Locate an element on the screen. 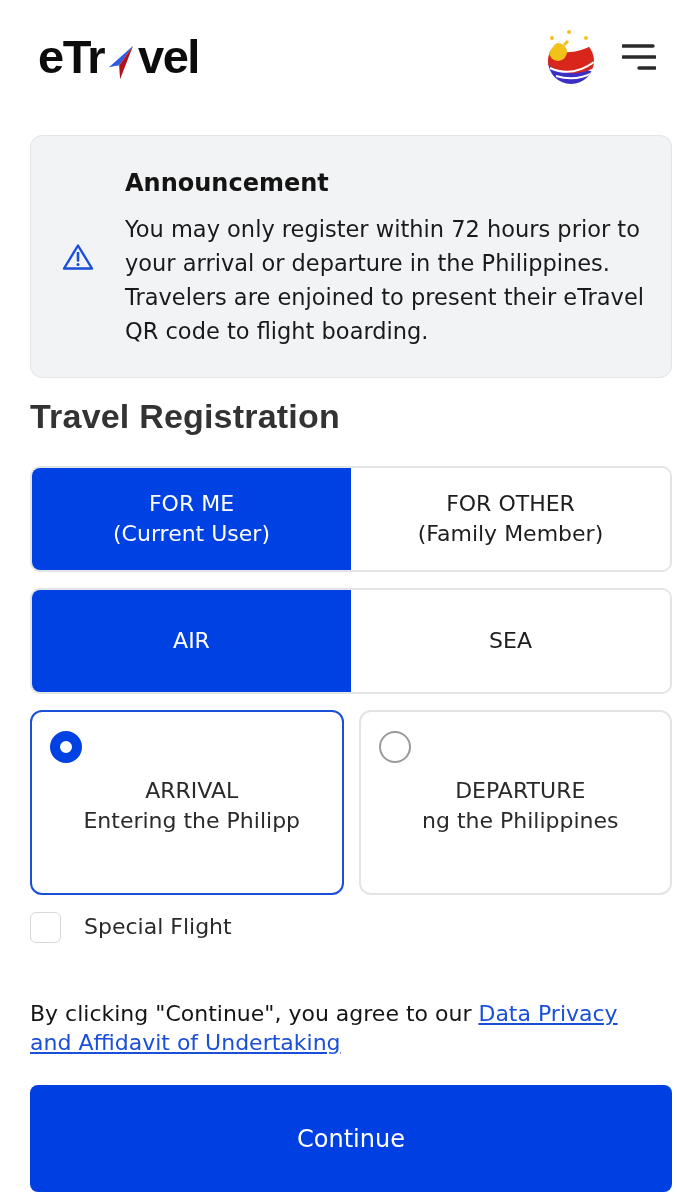  menu-icon is located at coordinates (639, 57).